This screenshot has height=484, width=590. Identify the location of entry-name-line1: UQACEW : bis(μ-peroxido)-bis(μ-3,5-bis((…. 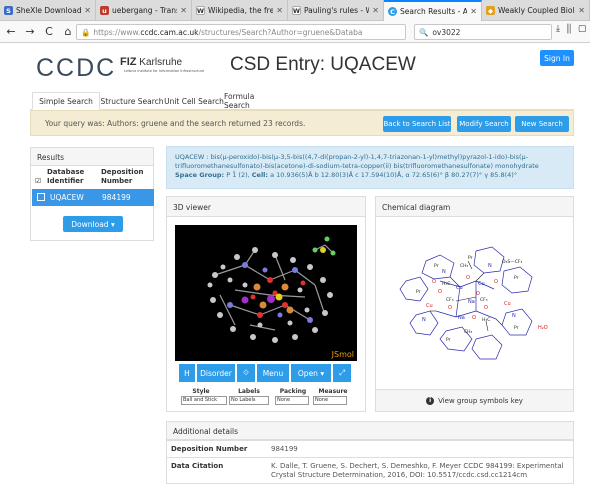
(352, 157).